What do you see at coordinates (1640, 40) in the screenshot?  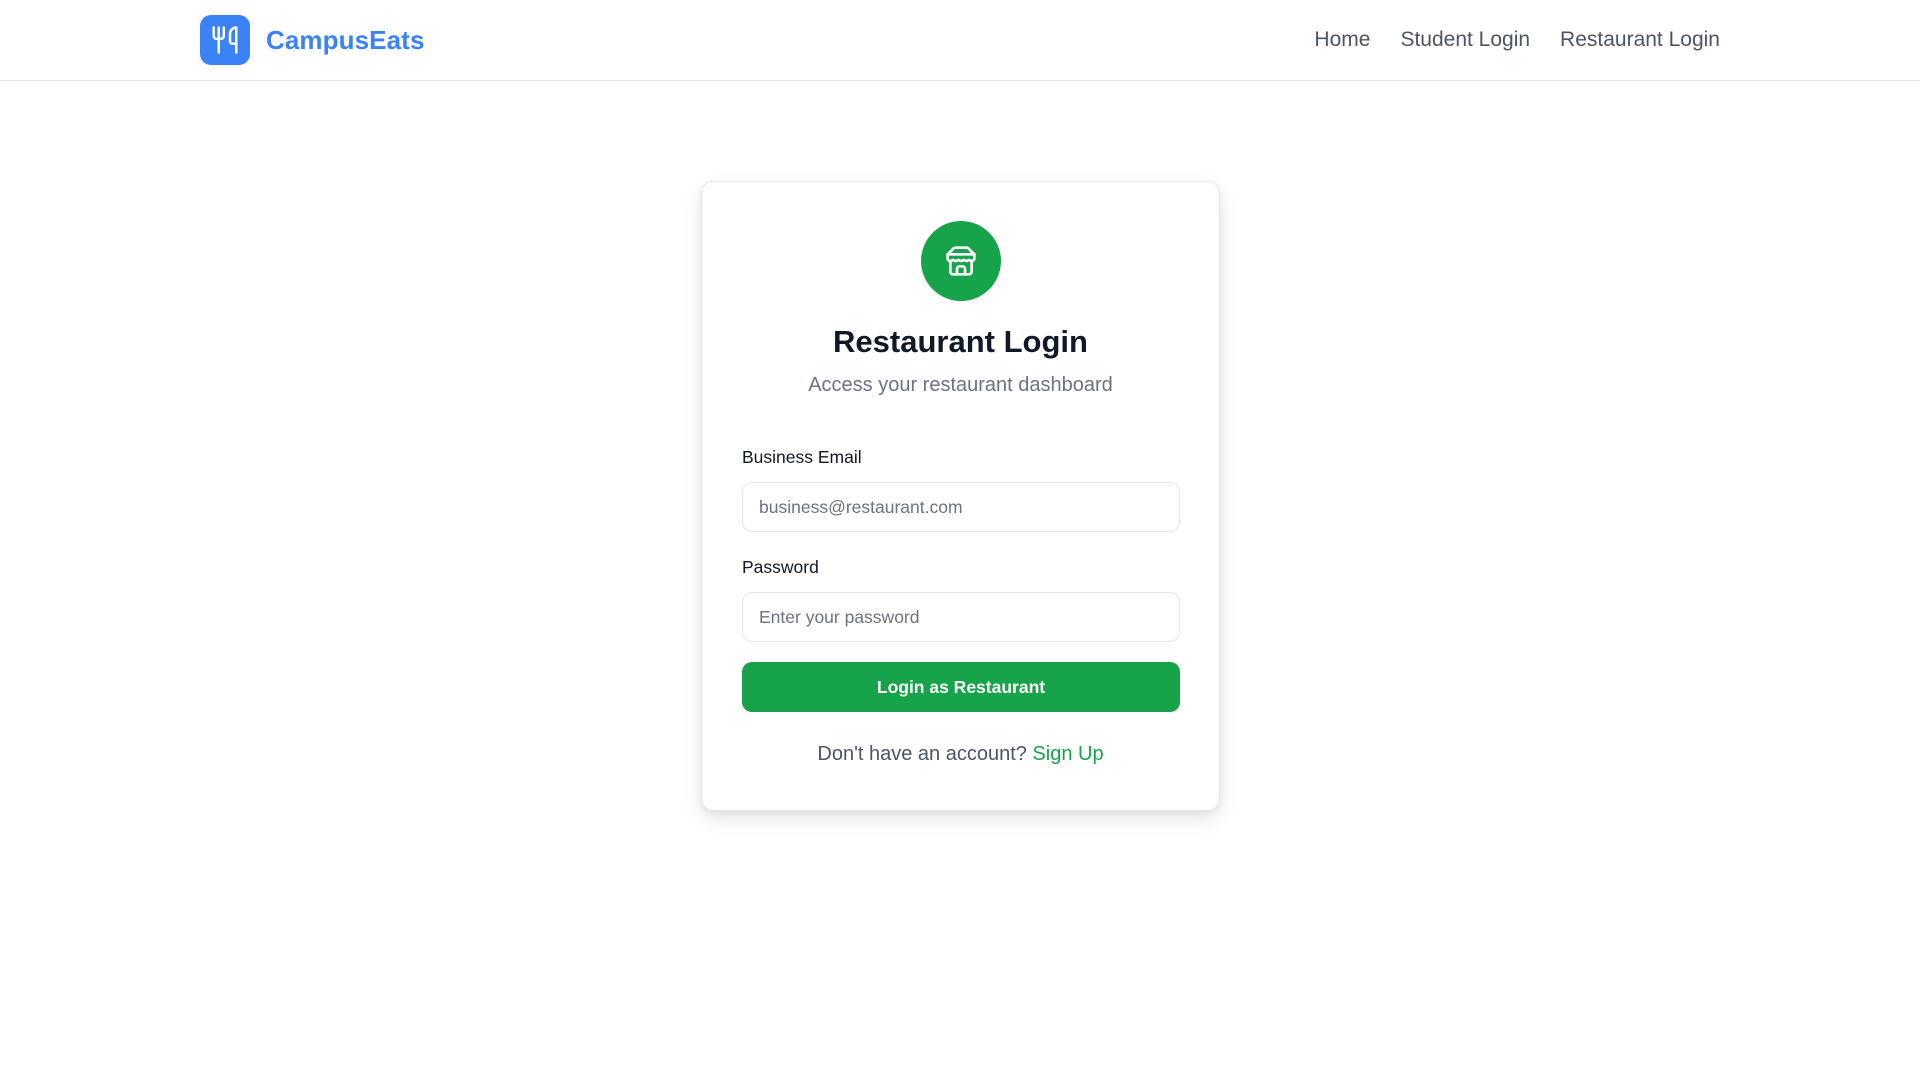 I see `nav-link-restaurant-login: Restaurant Login` at bounding box center [1640, 40].